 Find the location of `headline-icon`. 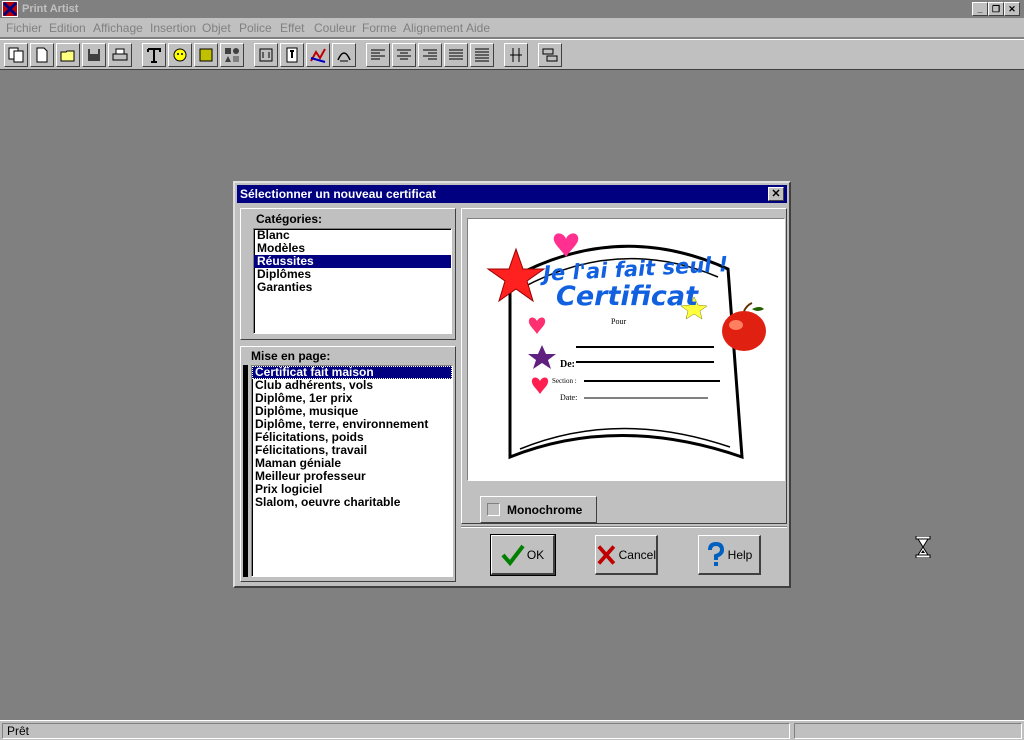

headline-icon is located at coordinates (266, 55).